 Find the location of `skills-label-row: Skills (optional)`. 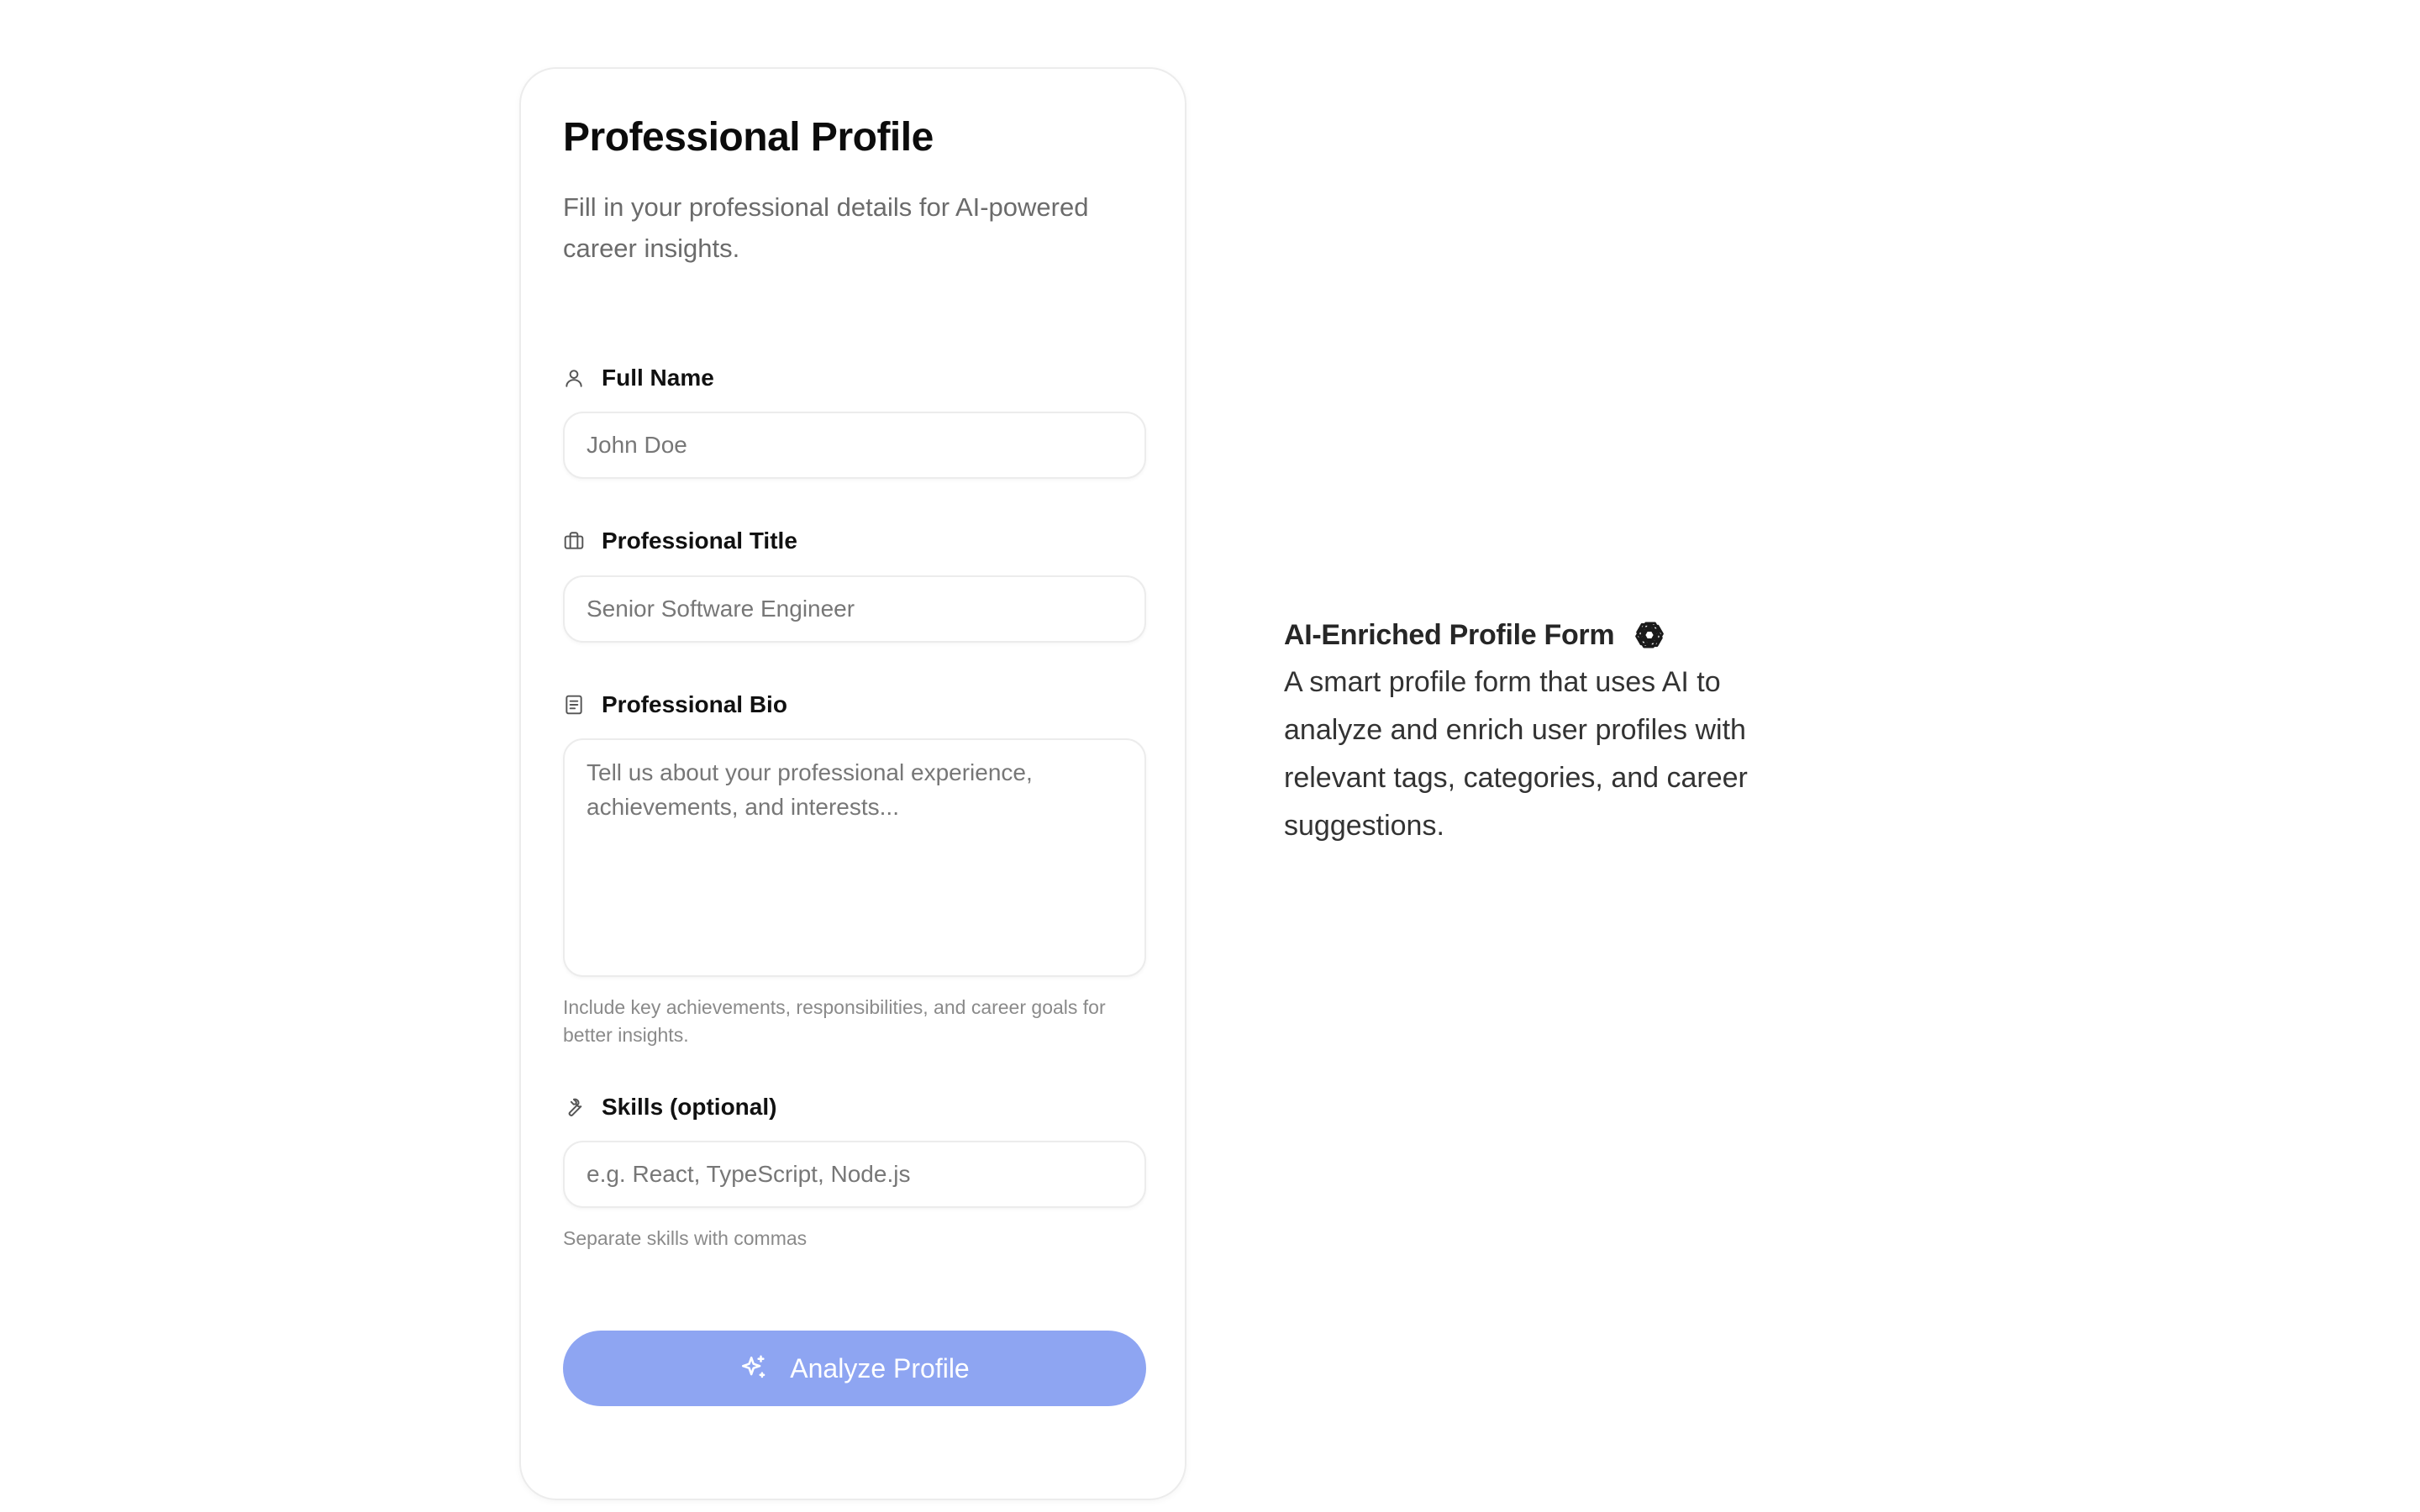

skills-label-row: Skills (optional) is located at coordinates (669, 1107).